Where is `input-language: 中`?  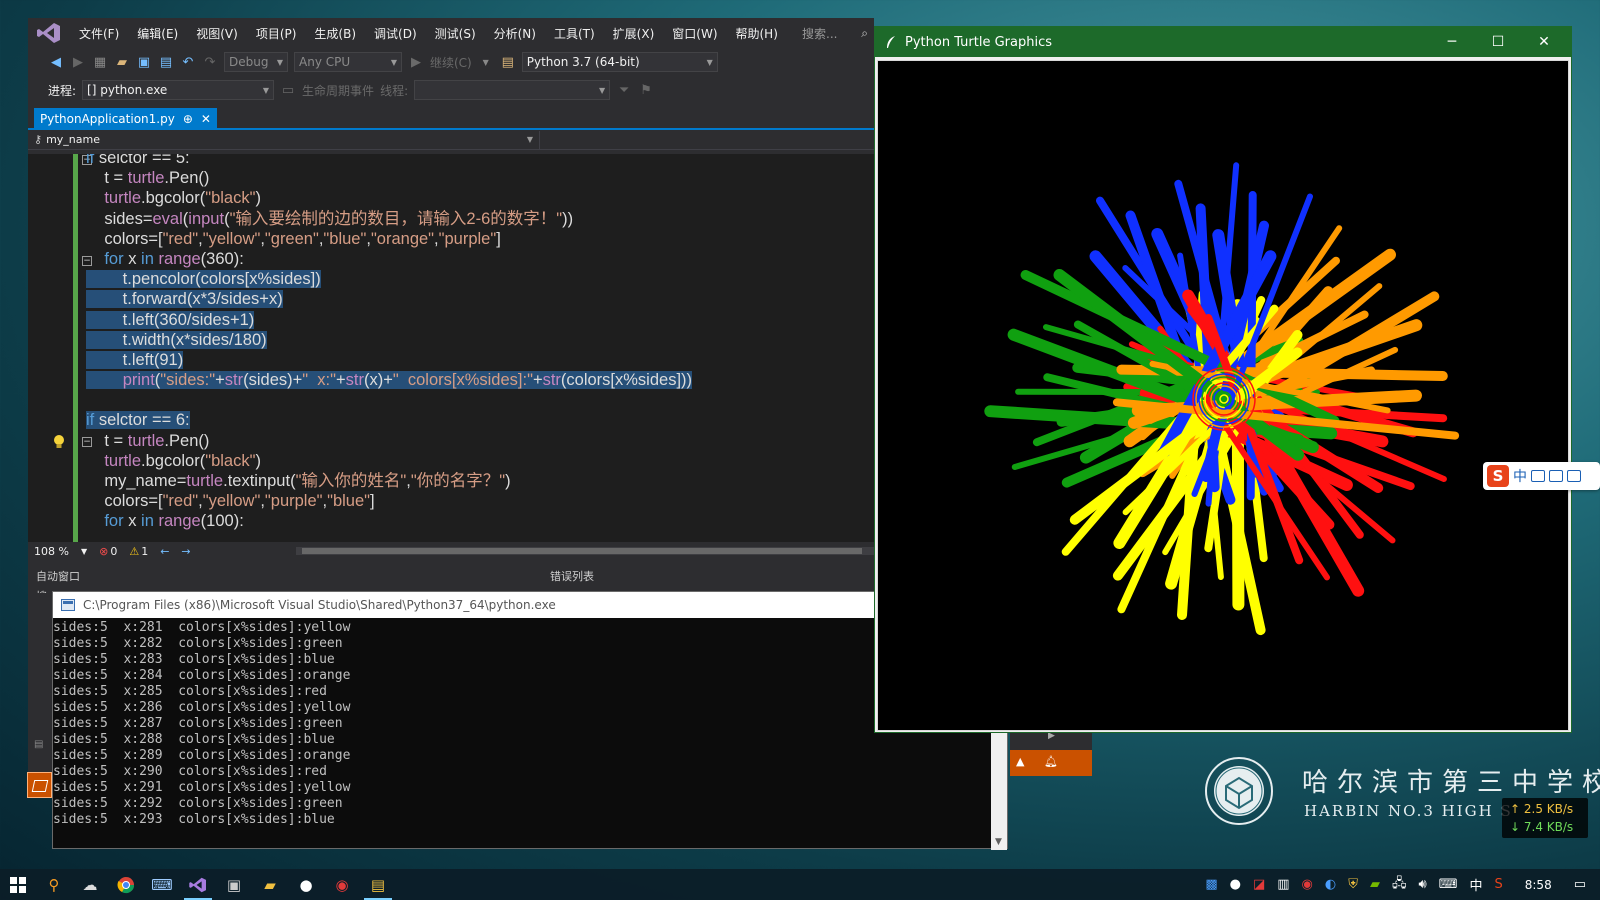
input-language: 中 is located at coordinates (1475, 884).